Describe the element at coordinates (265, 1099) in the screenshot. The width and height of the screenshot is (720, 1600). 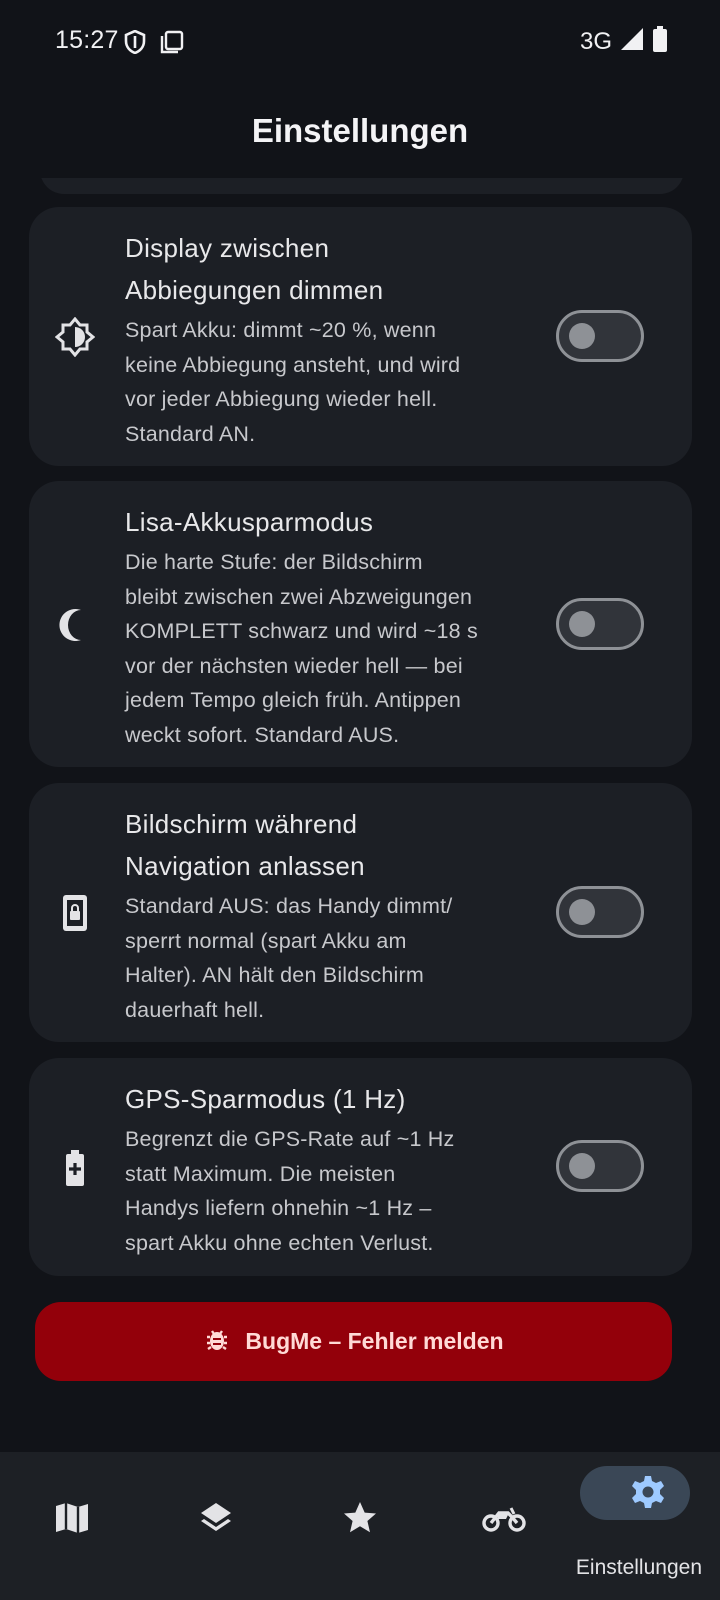
I see `setting-title: GPS-Sparmodus (1 Hz)` at that location.